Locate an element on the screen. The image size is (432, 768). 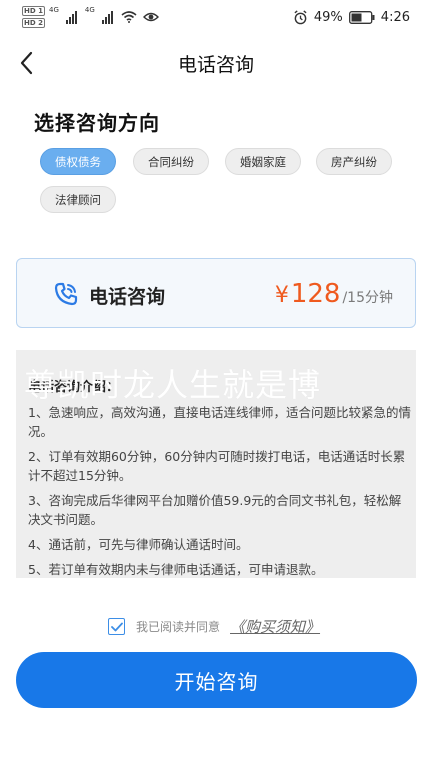
chip-label: 法律顾问 is located at coordinates (78, 199).